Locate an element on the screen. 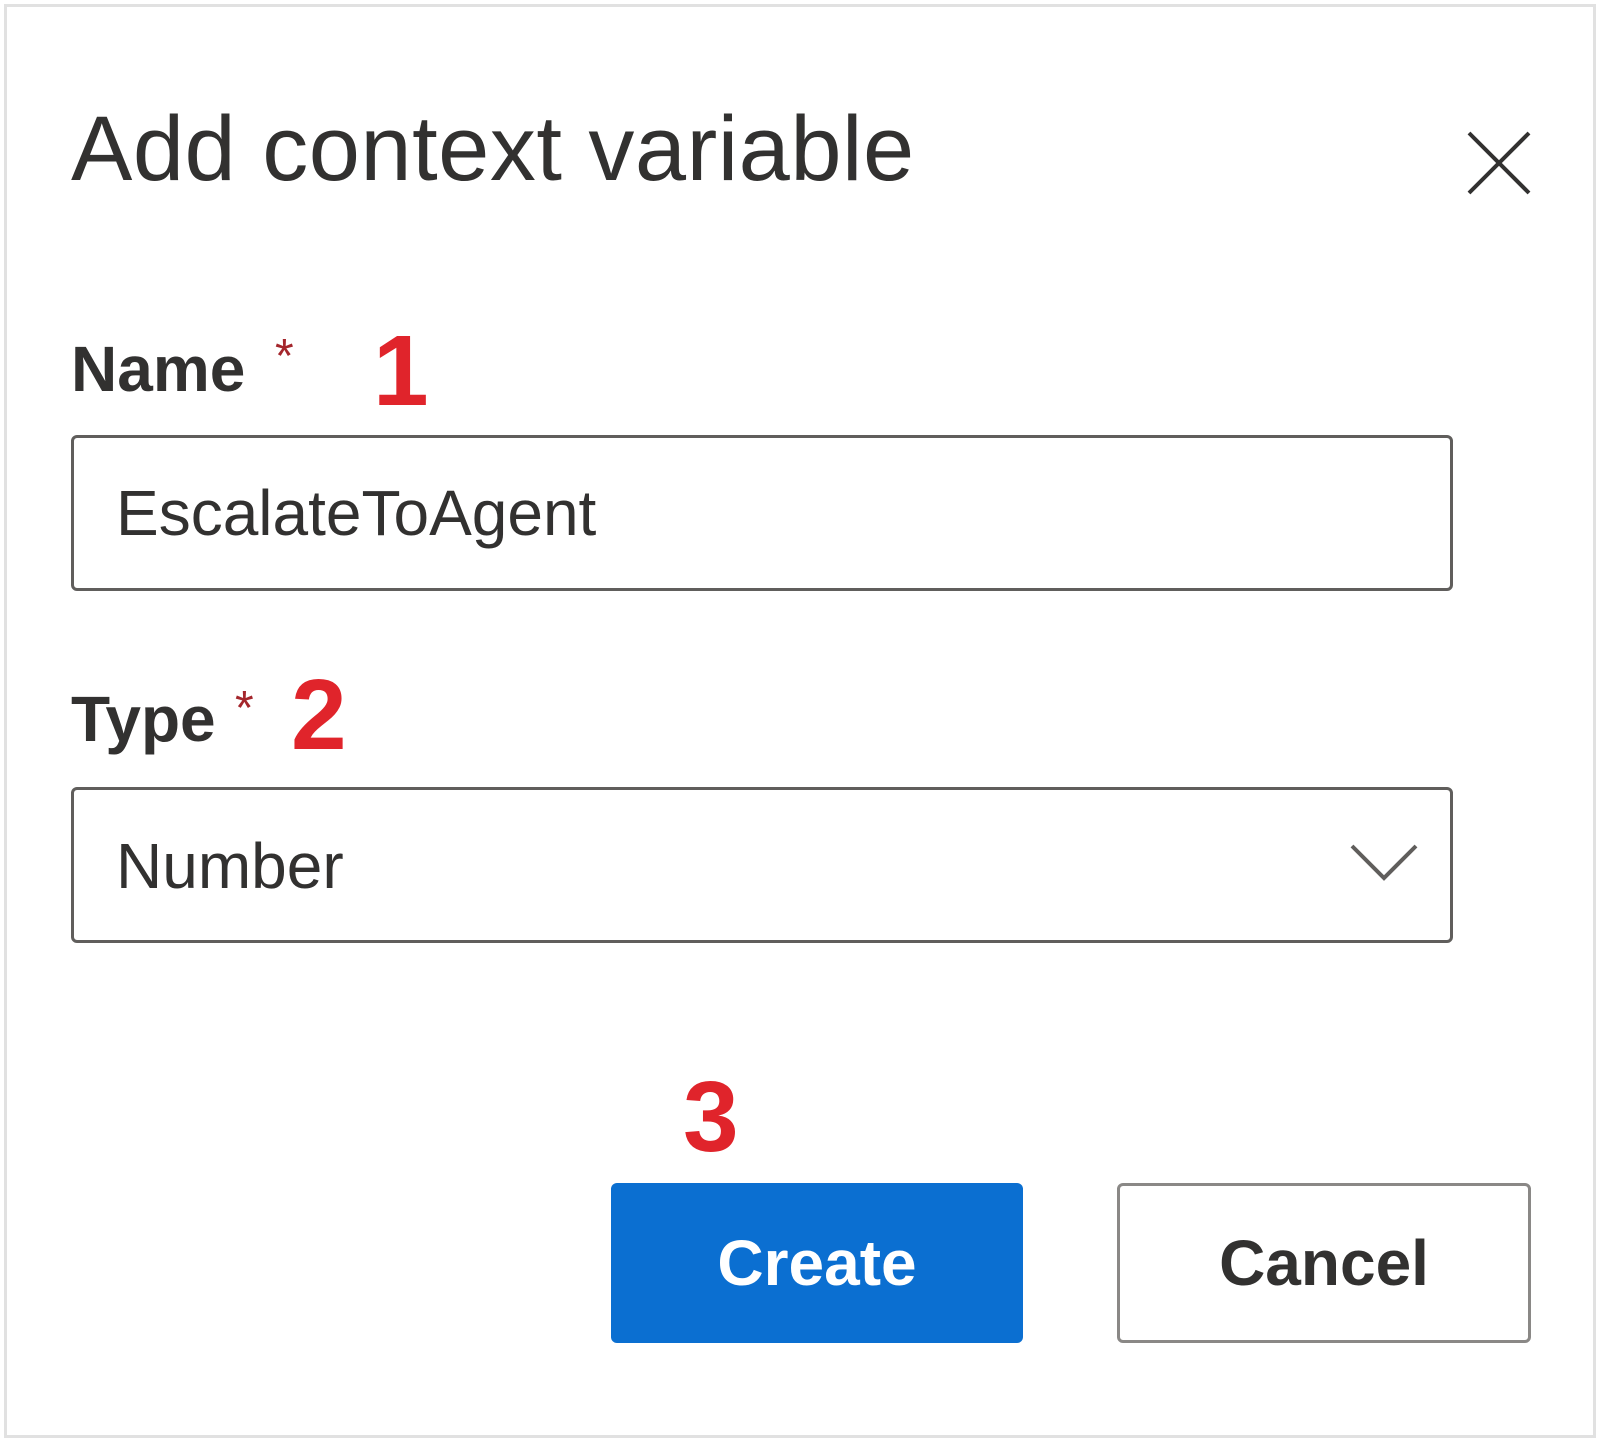 This screenshot has width=1604, height=1444. type-dropdown: Number is located at coordinates (762, 865).